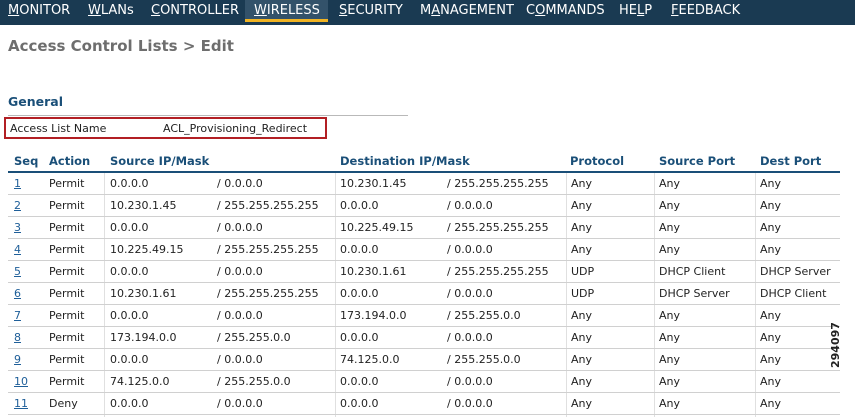 The height and width of the screenshot is (417, 855). I want to click on seq-link: 7, so click(17, 315).